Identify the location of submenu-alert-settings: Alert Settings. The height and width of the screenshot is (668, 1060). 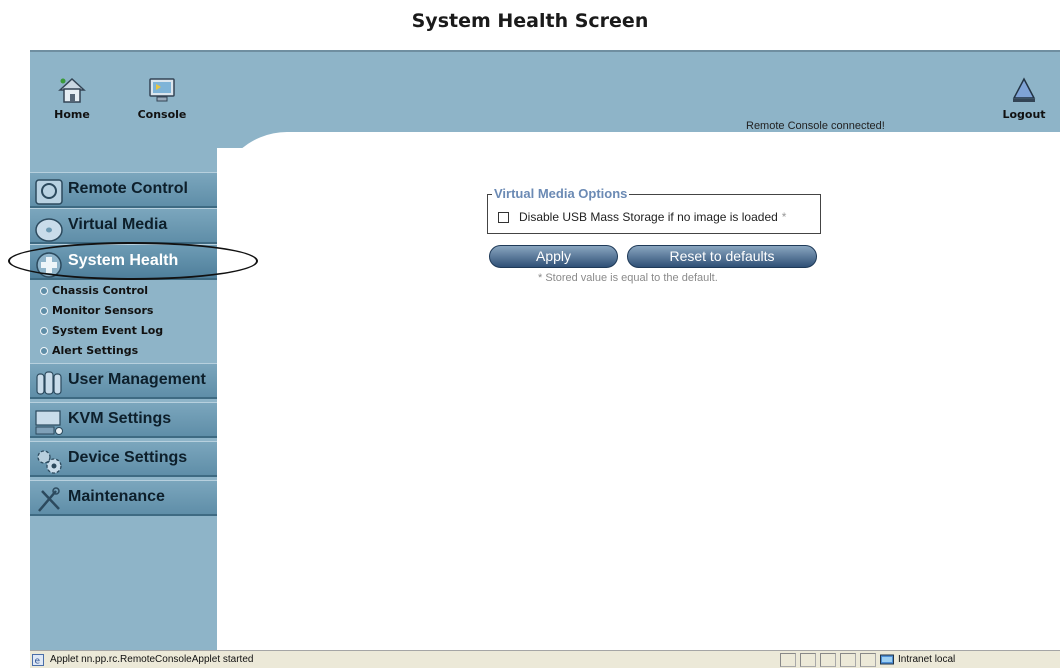
(123, 351).